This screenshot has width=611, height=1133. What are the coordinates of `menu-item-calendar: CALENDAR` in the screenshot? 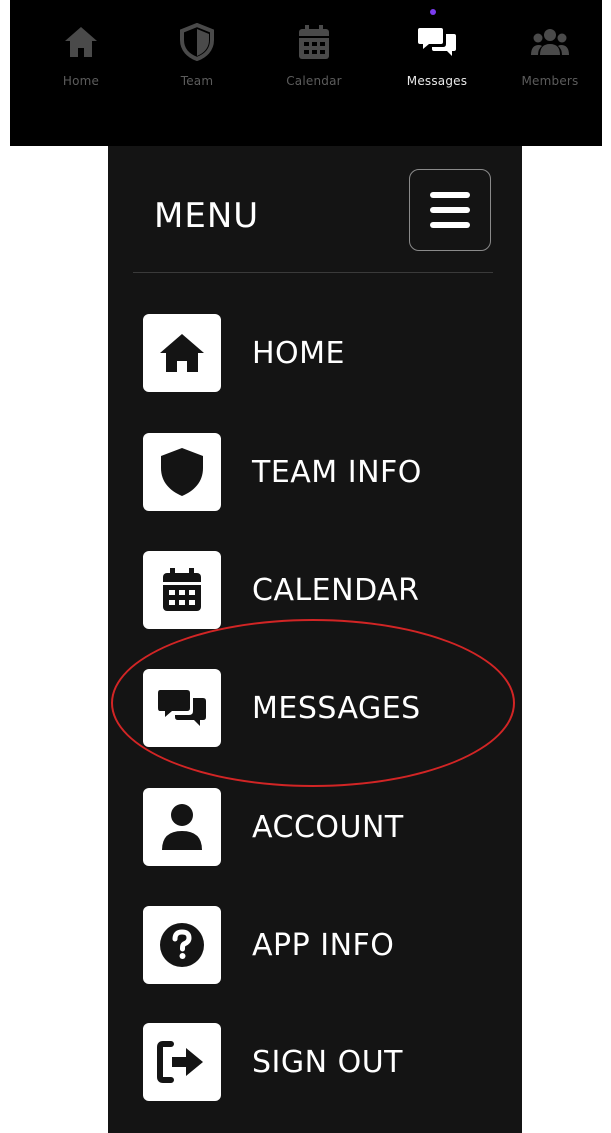 It's located at (323, 590).